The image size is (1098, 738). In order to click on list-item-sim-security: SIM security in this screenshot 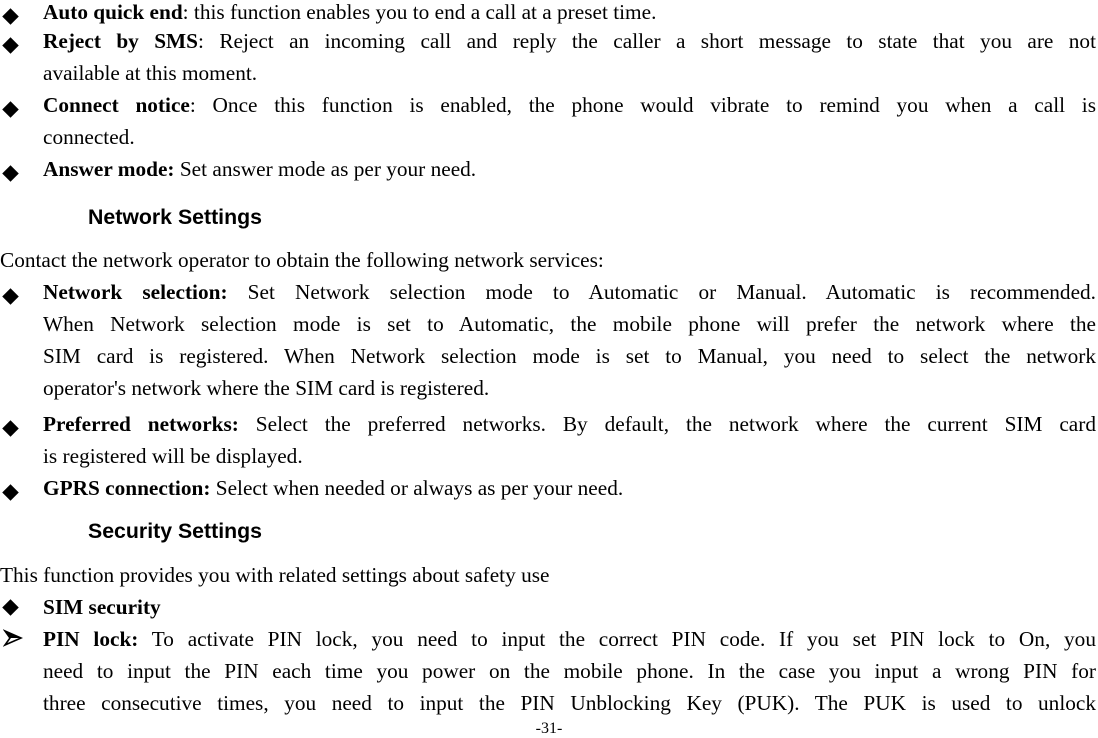, I will do `click(569, 607)`.